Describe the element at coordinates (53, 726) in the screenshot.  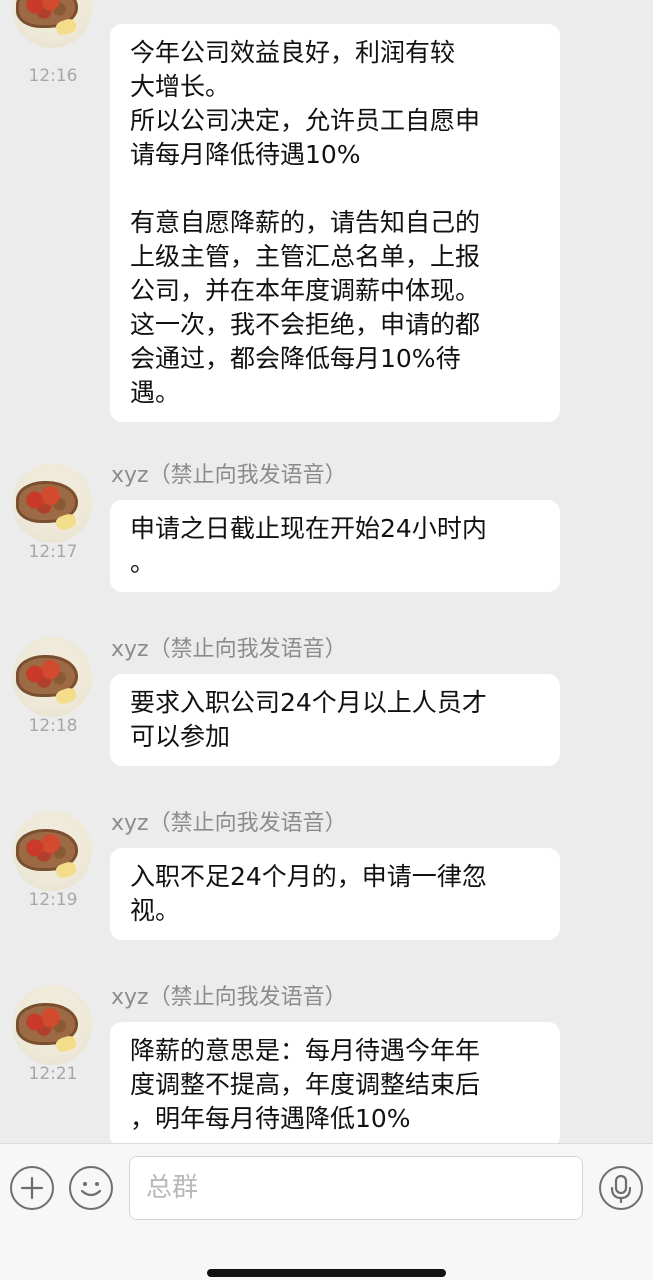
I see `message-time: 12:18` at that location.